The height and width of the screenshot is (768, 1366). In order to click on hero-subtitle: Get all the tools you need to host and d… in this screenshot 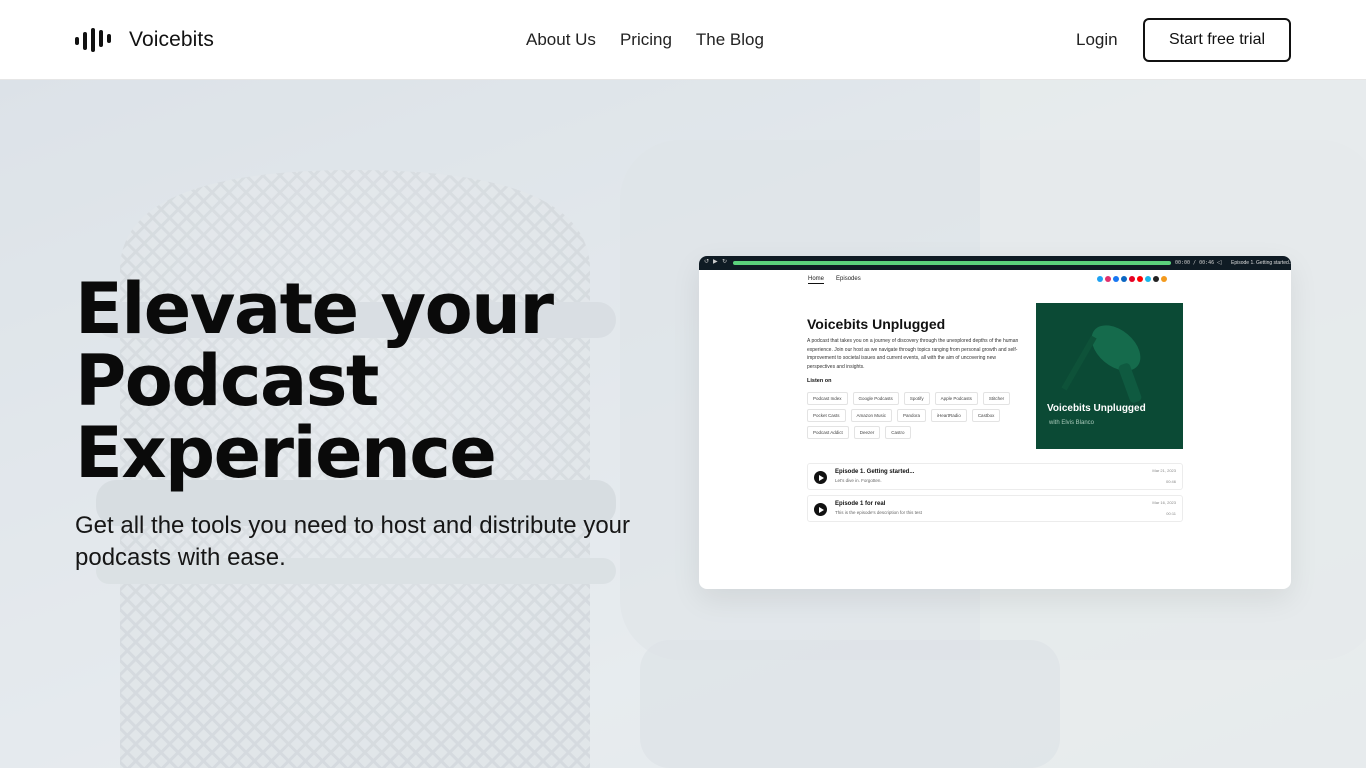, I will do `click(353, 541)`.